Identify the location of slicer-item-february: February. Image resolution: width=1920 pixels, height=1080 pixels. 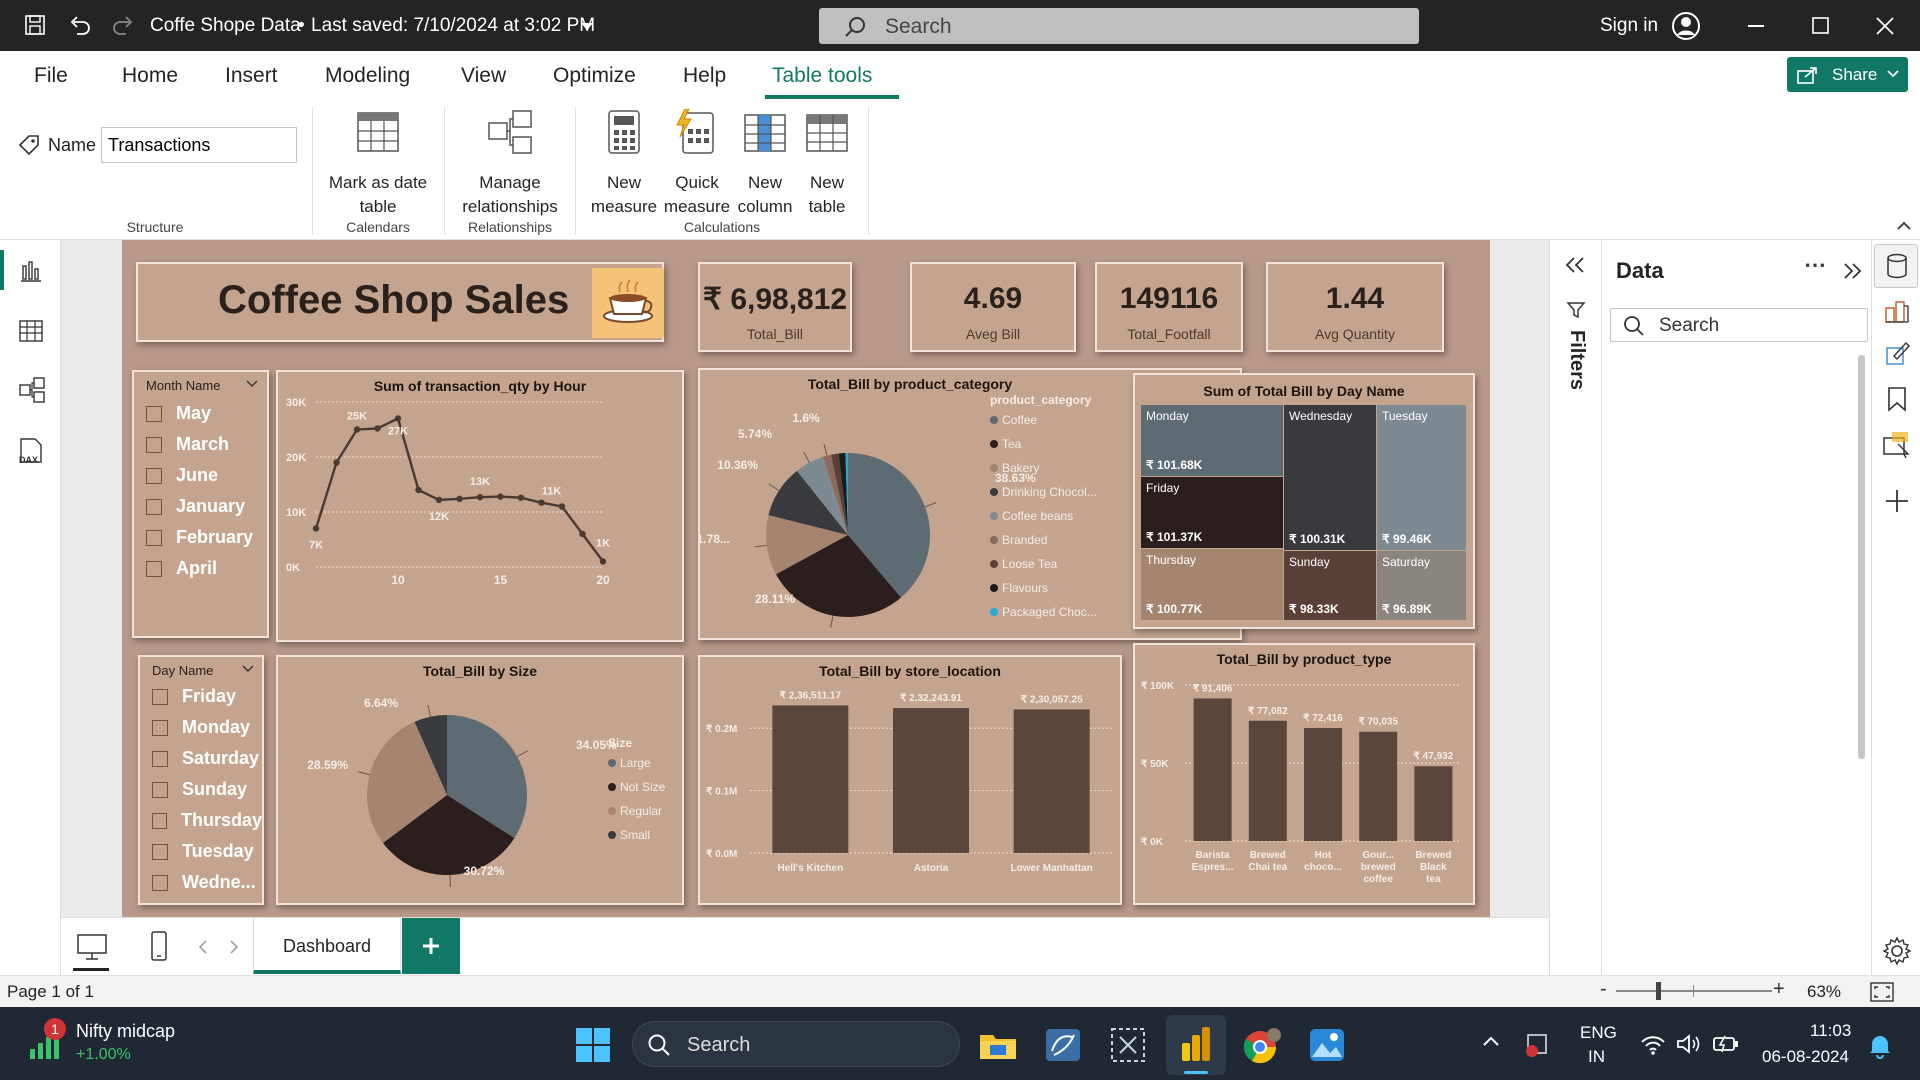
(205, 537).